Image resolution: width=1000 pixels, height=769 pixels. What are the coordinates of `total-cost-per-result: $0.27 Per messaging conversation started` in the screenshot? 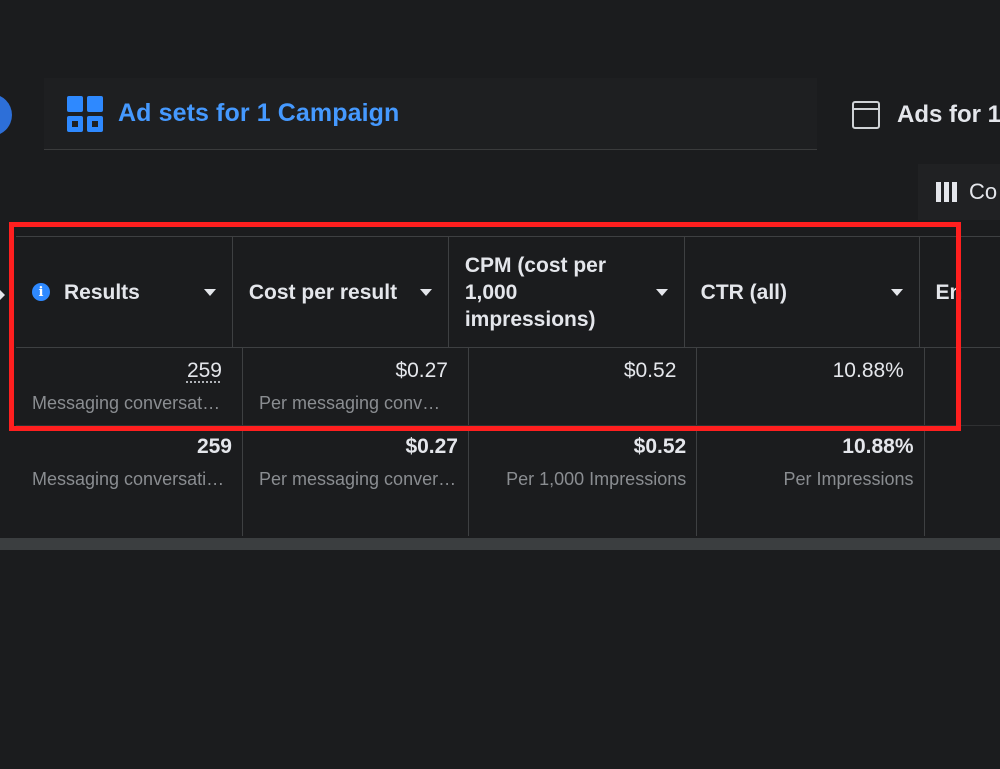 It's located at (356, 481).